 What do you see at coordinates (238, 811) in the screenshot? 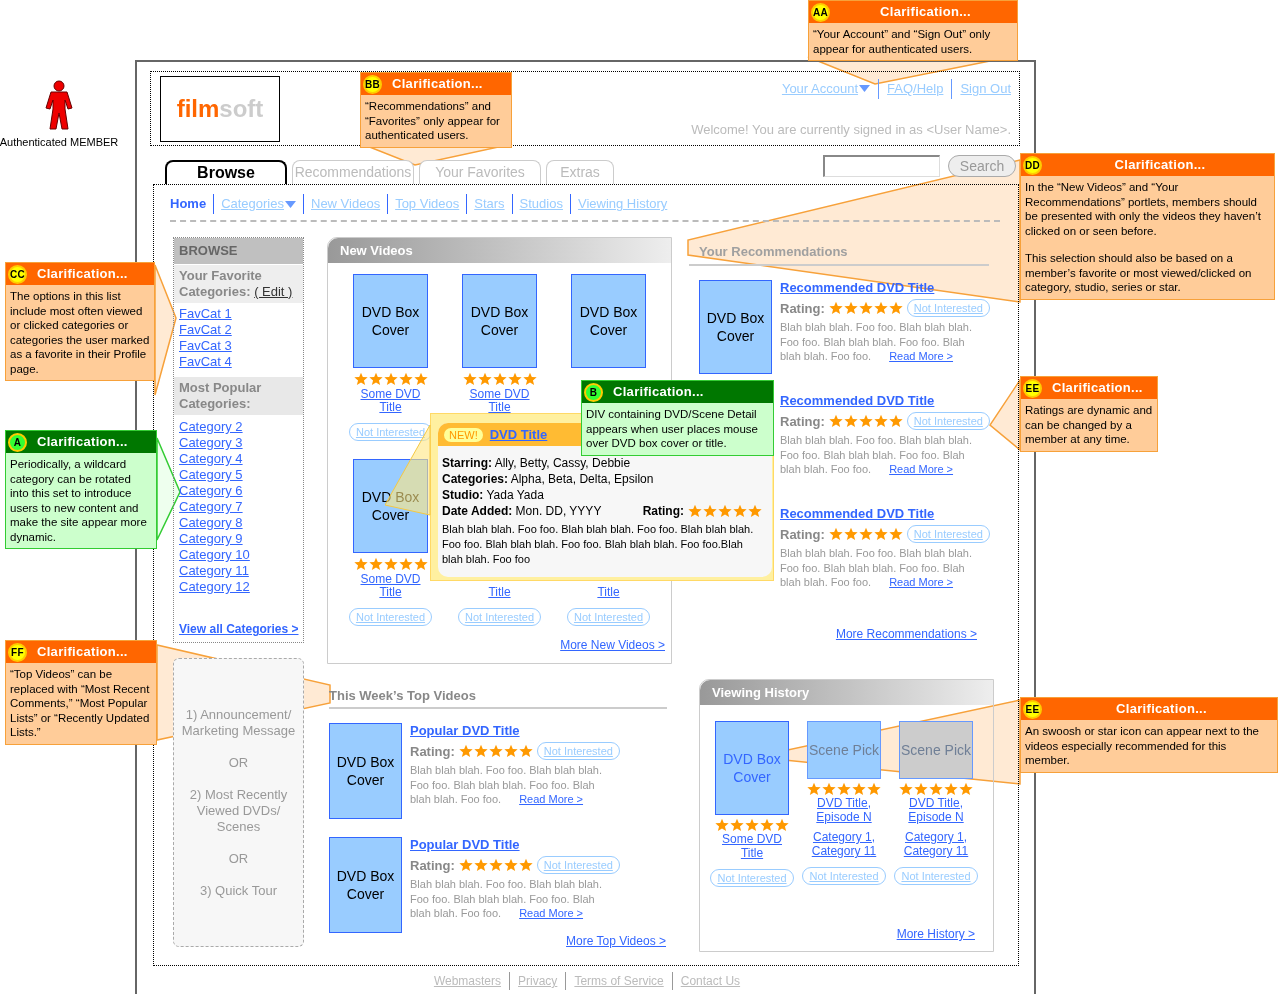
I see `announcement-text: 2) Most Recently Viewed DVDs/ Scenes` at bounding box center [238, 811].